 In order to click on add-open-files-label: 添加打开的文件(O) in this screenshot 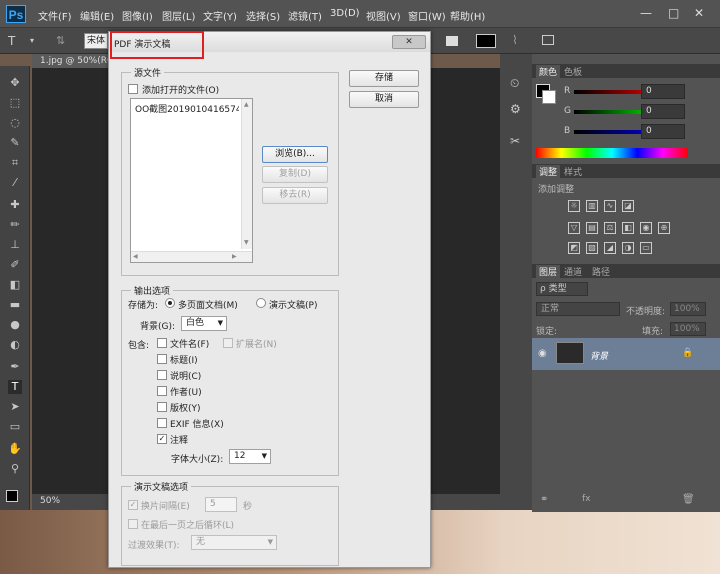, I will do `click(180, 89)`.